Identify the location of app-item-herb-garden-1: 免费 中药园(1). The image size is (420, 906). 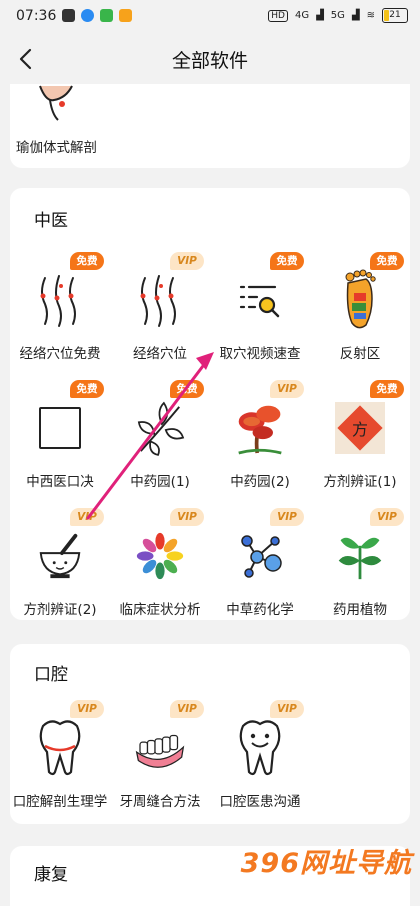
(160, 449).